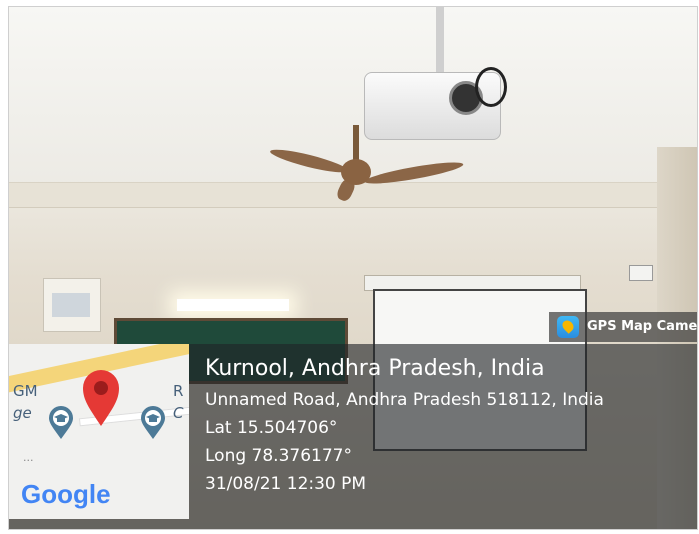 This screenshot has width=699, height=534. What do you see at coordinates (641, 273) in the screenshot?
I see `wall-switch` at bounding box center [641, 273].